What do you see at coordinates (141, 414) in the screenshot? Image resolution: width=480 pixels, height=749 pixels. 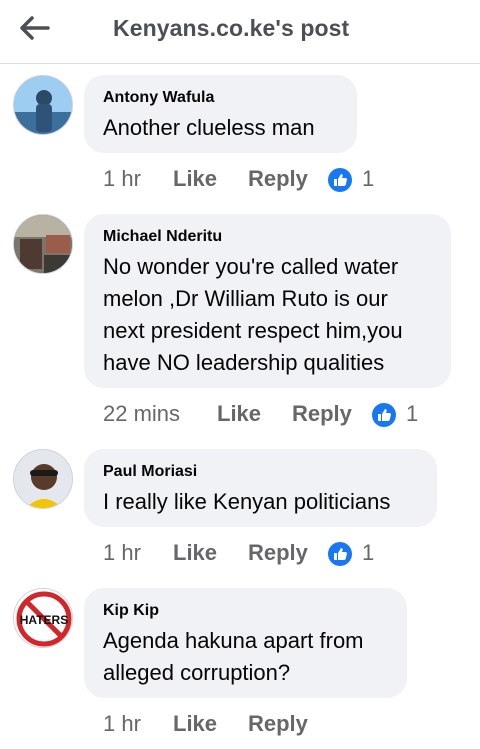 I see `comment-time: 22 mins` at bounding box center [141, 414].